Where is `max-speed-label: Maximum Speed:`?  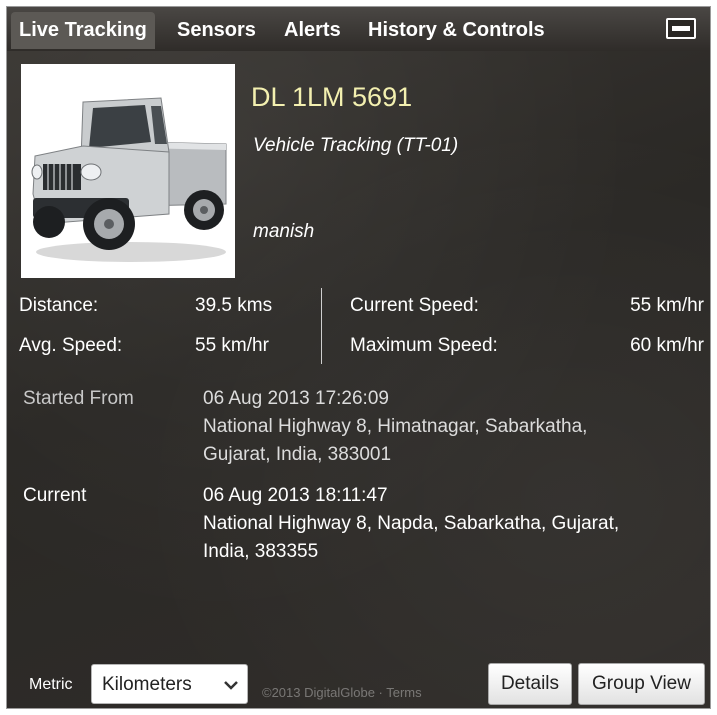 max-speed-label: Maximum Speed: is located at coordinates (424, 345).